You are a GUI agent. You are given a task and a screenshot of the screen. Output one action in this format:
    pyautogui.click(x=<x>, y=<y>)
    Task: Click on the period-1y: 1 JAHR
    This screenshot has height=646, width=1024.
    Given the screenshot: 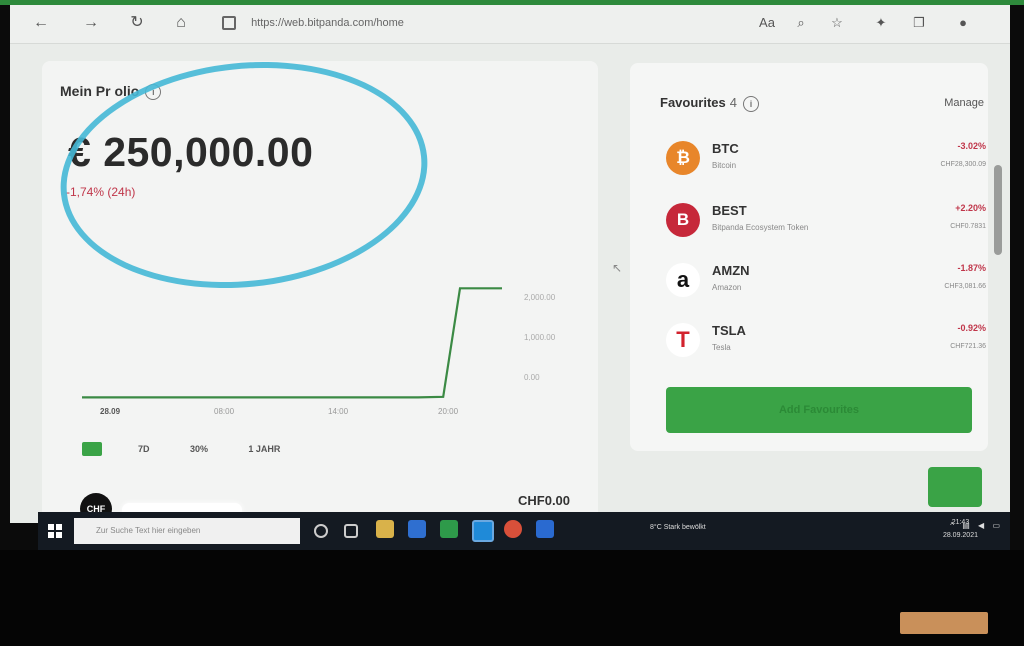 What is the action you would take?
    pyautogui.click(x=264, y=449)
    